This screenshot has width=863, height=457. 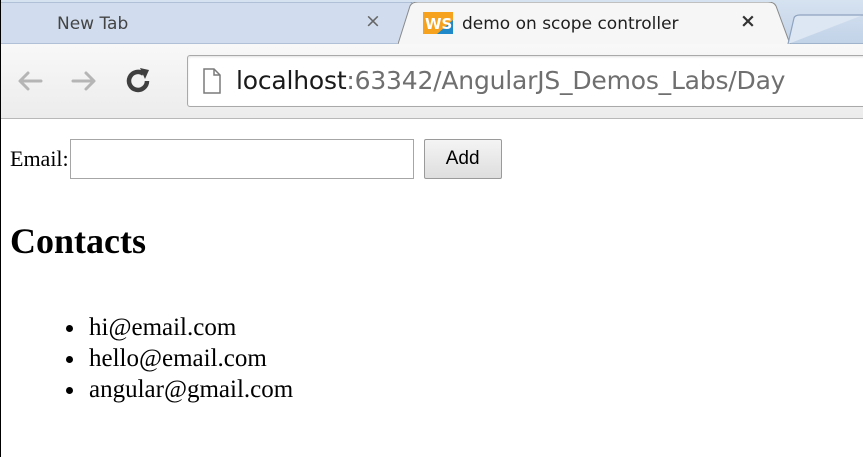 I want to click on list-item: hi@email.com, so click(x=179, y=327).